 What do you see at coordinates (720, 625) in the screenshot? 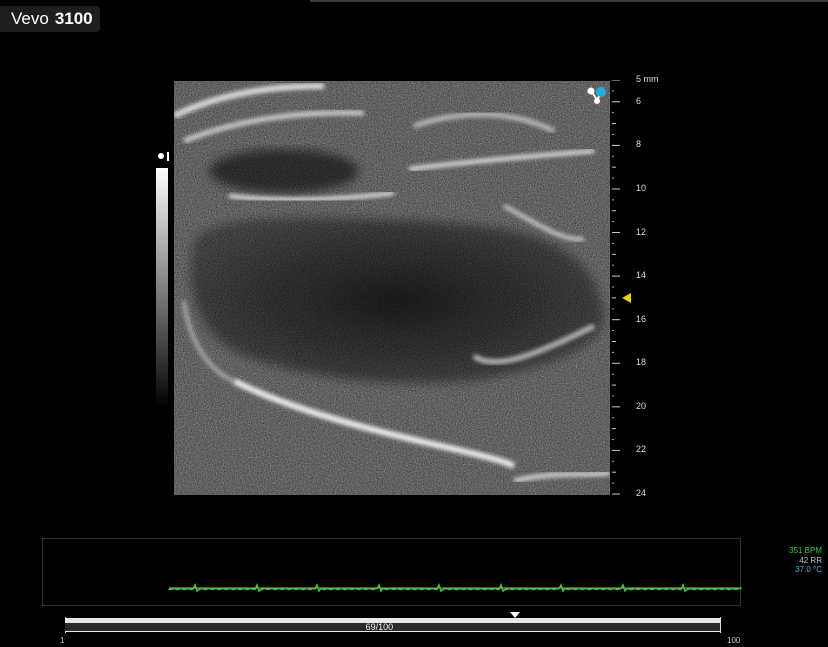
I see `frame-slider-end-tick` at bounding box center [720, 625].